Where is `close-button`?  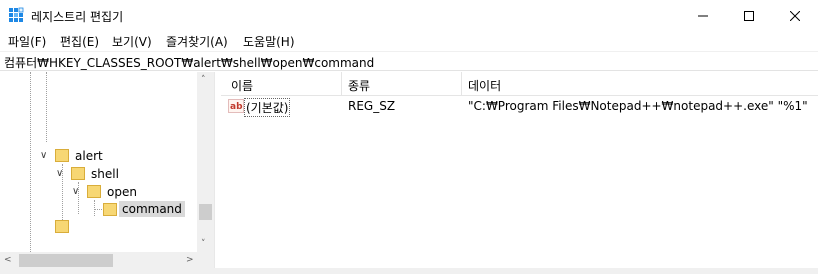 close-button is located at coordinates (795, 15).